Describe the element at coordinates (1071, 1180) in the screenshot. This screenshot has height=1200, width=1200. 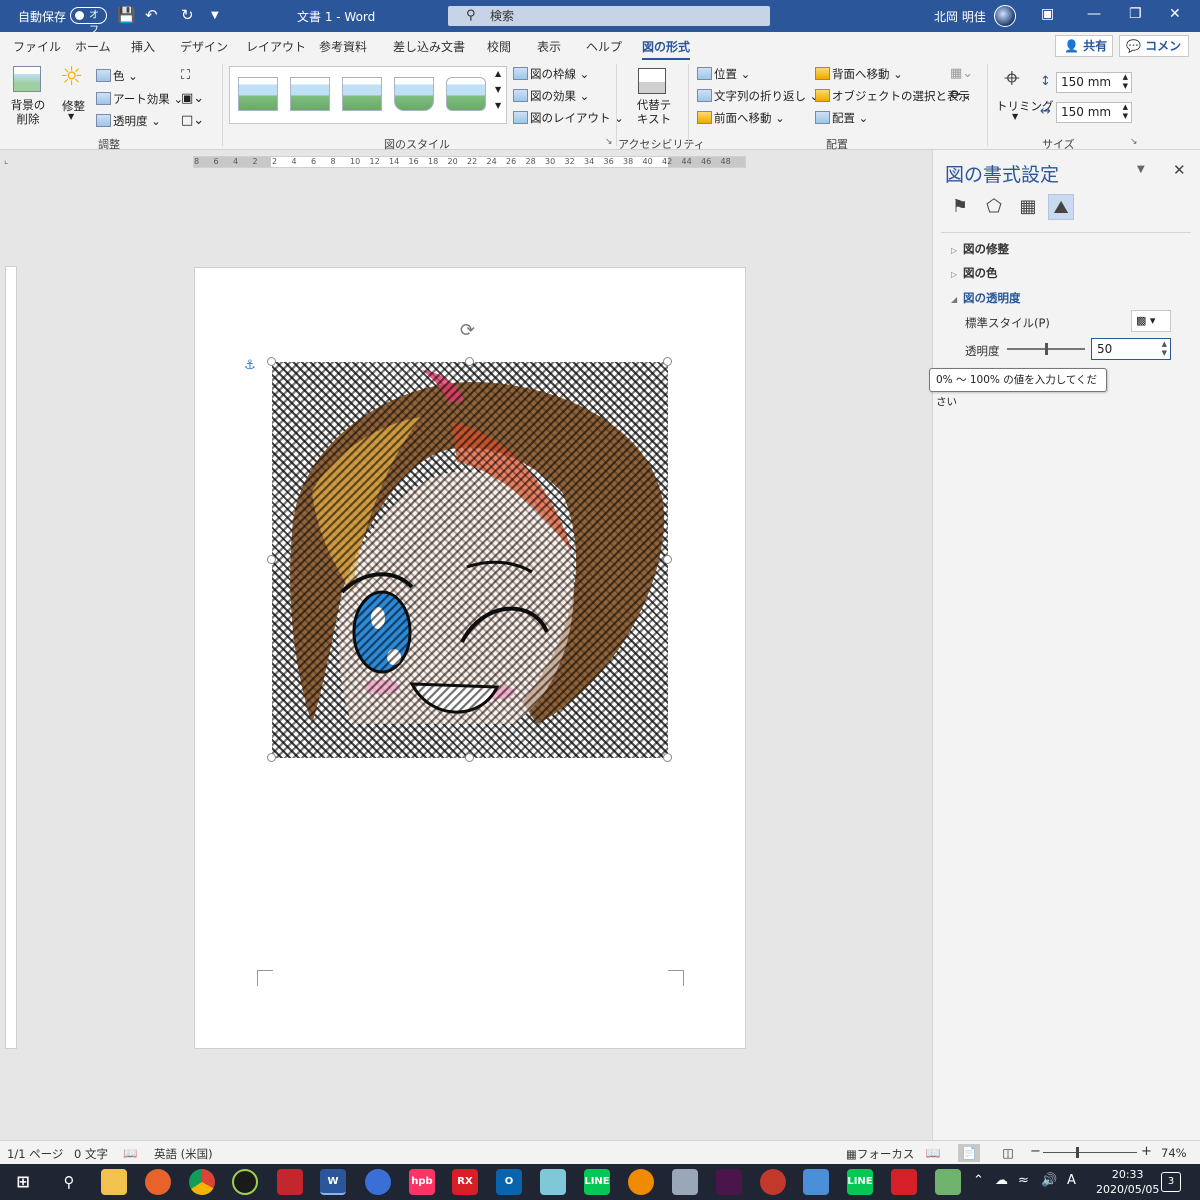
I see `ime-indicator: A` at that location.